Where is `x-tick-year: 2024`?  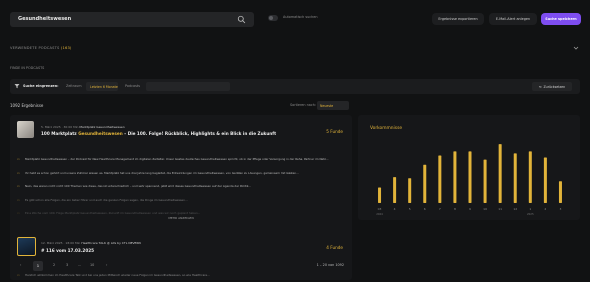 x-tick-year: 2024 is located at coordinates (379, 214).